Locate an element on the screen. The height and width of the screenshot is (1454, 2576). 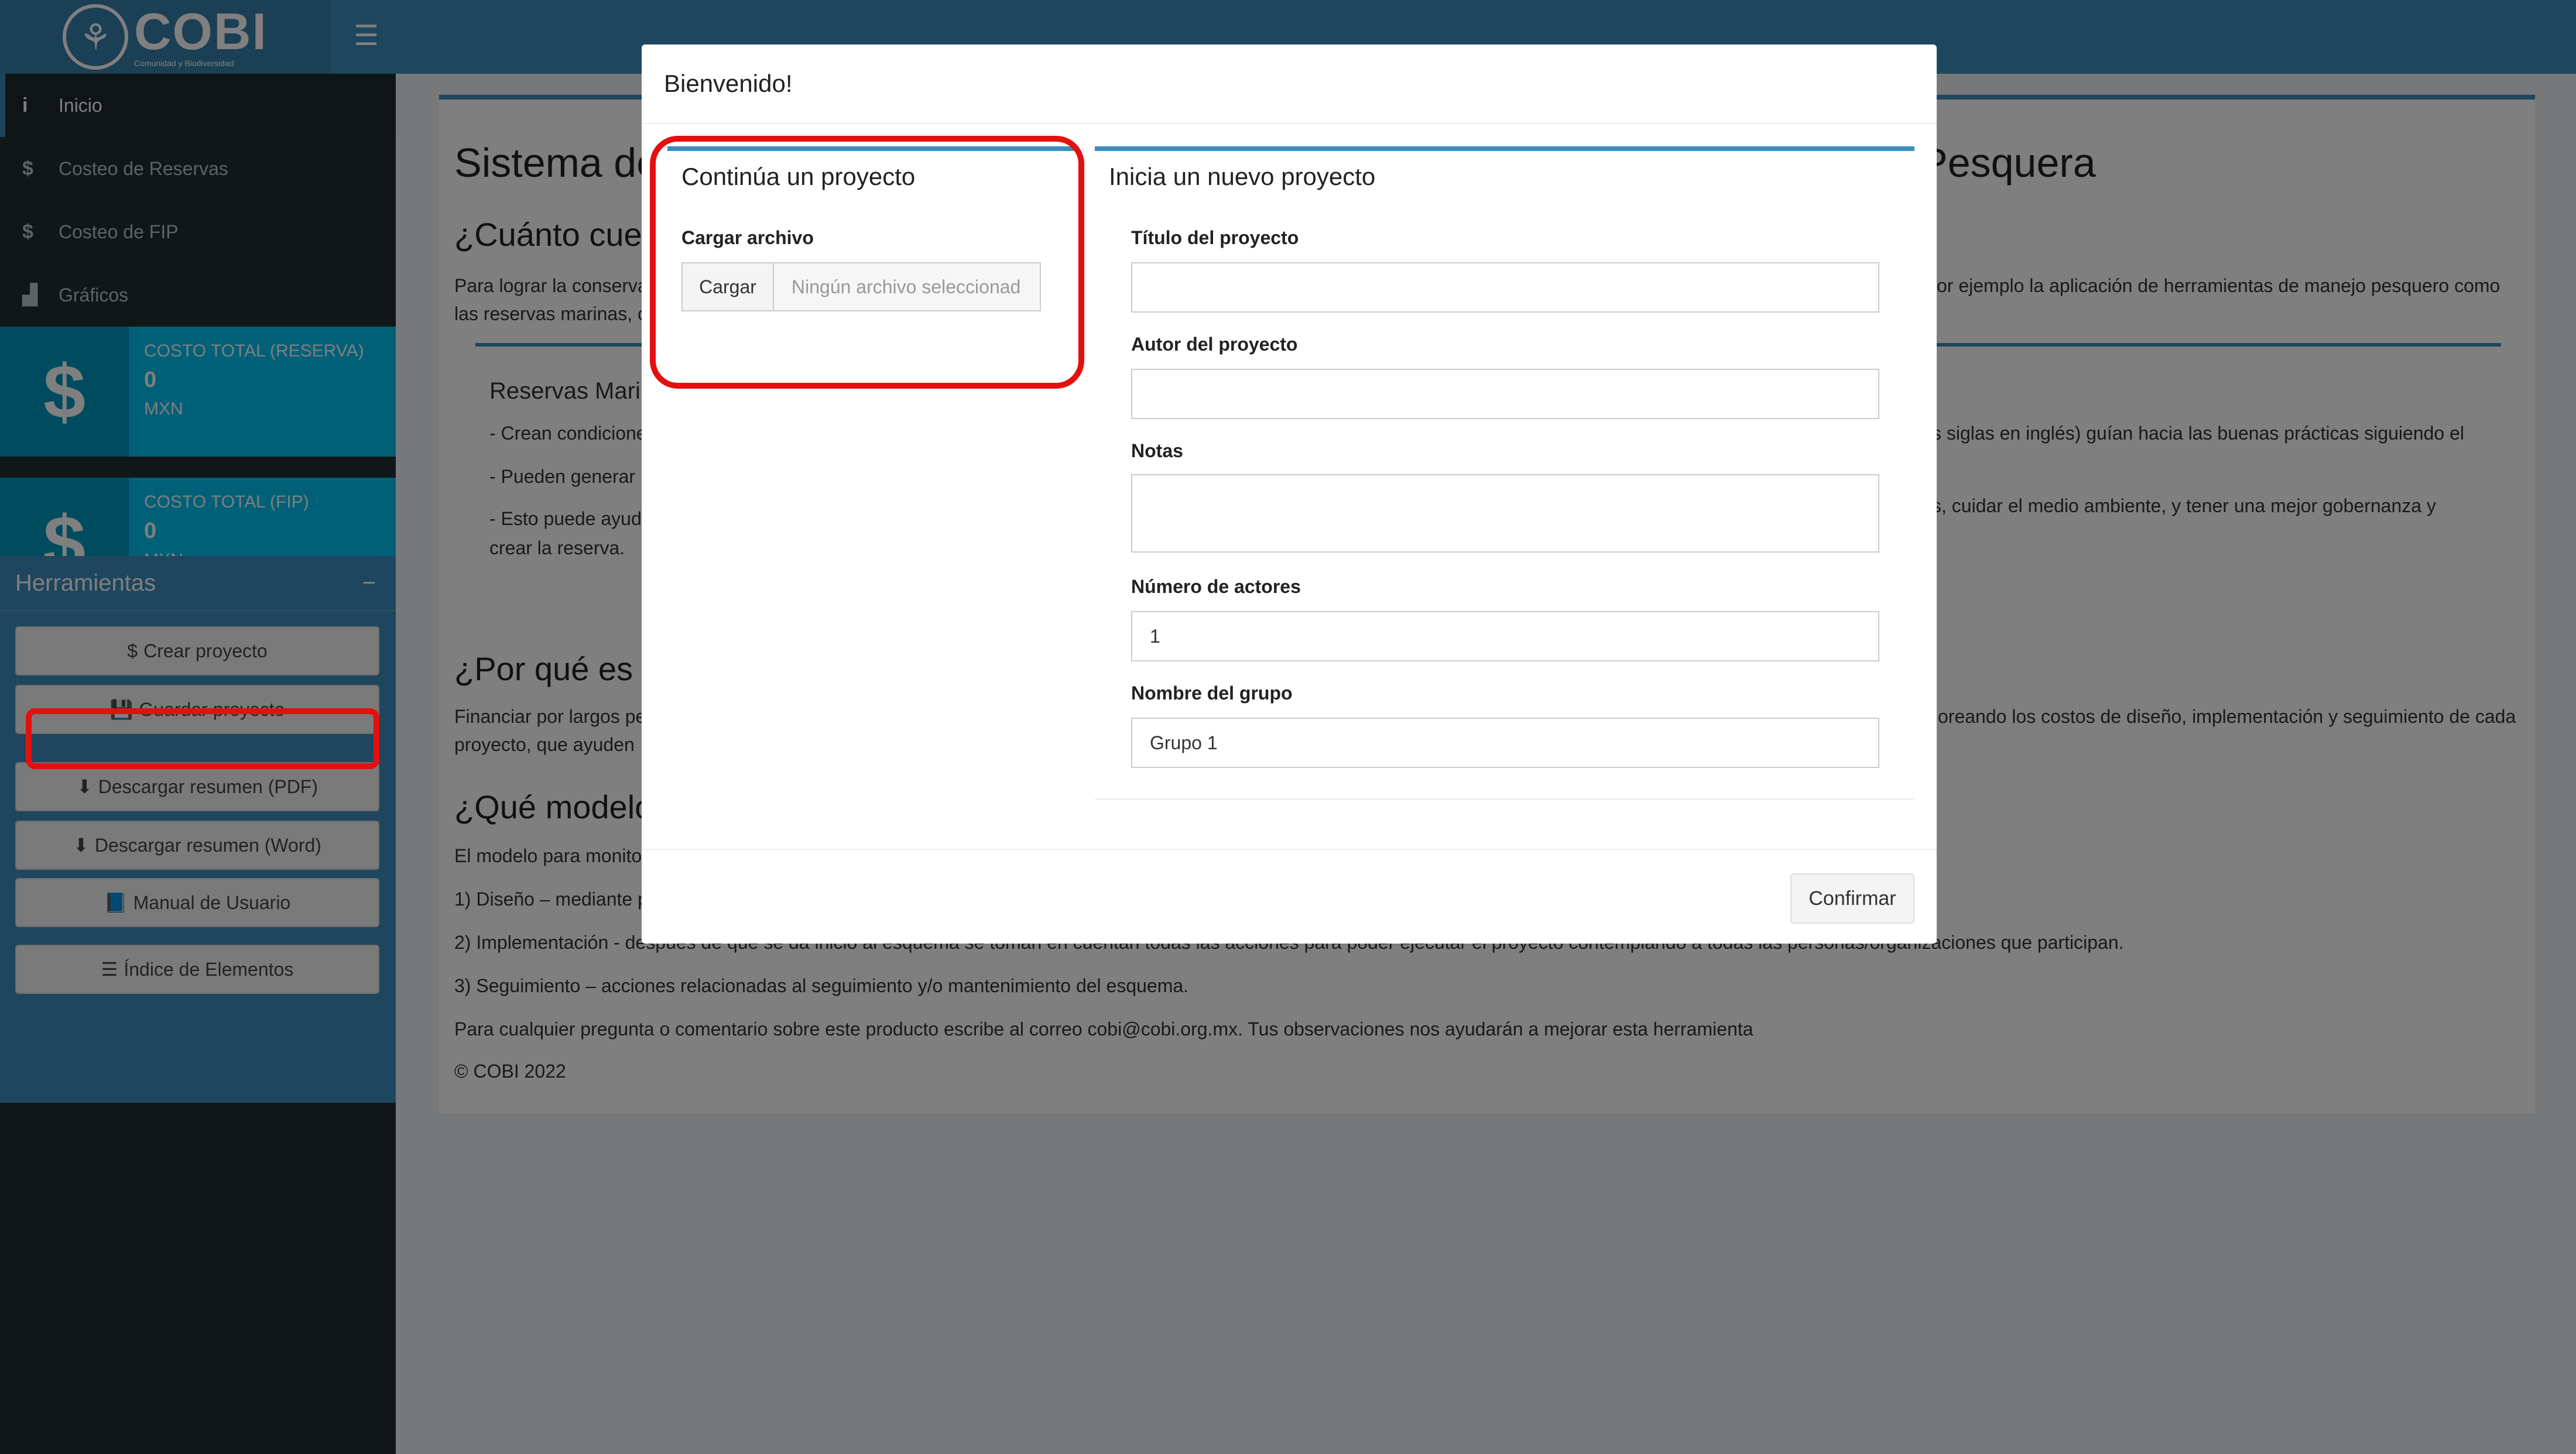
actors-count-input: 1 is located at coordinates (1505, 636).